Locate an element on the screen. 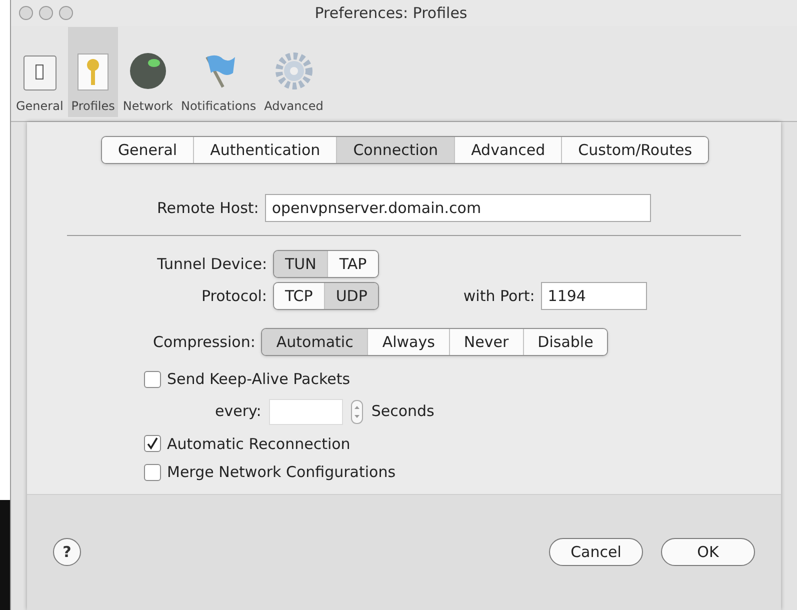  segment-button: Always is located at coordinates (408, 342).